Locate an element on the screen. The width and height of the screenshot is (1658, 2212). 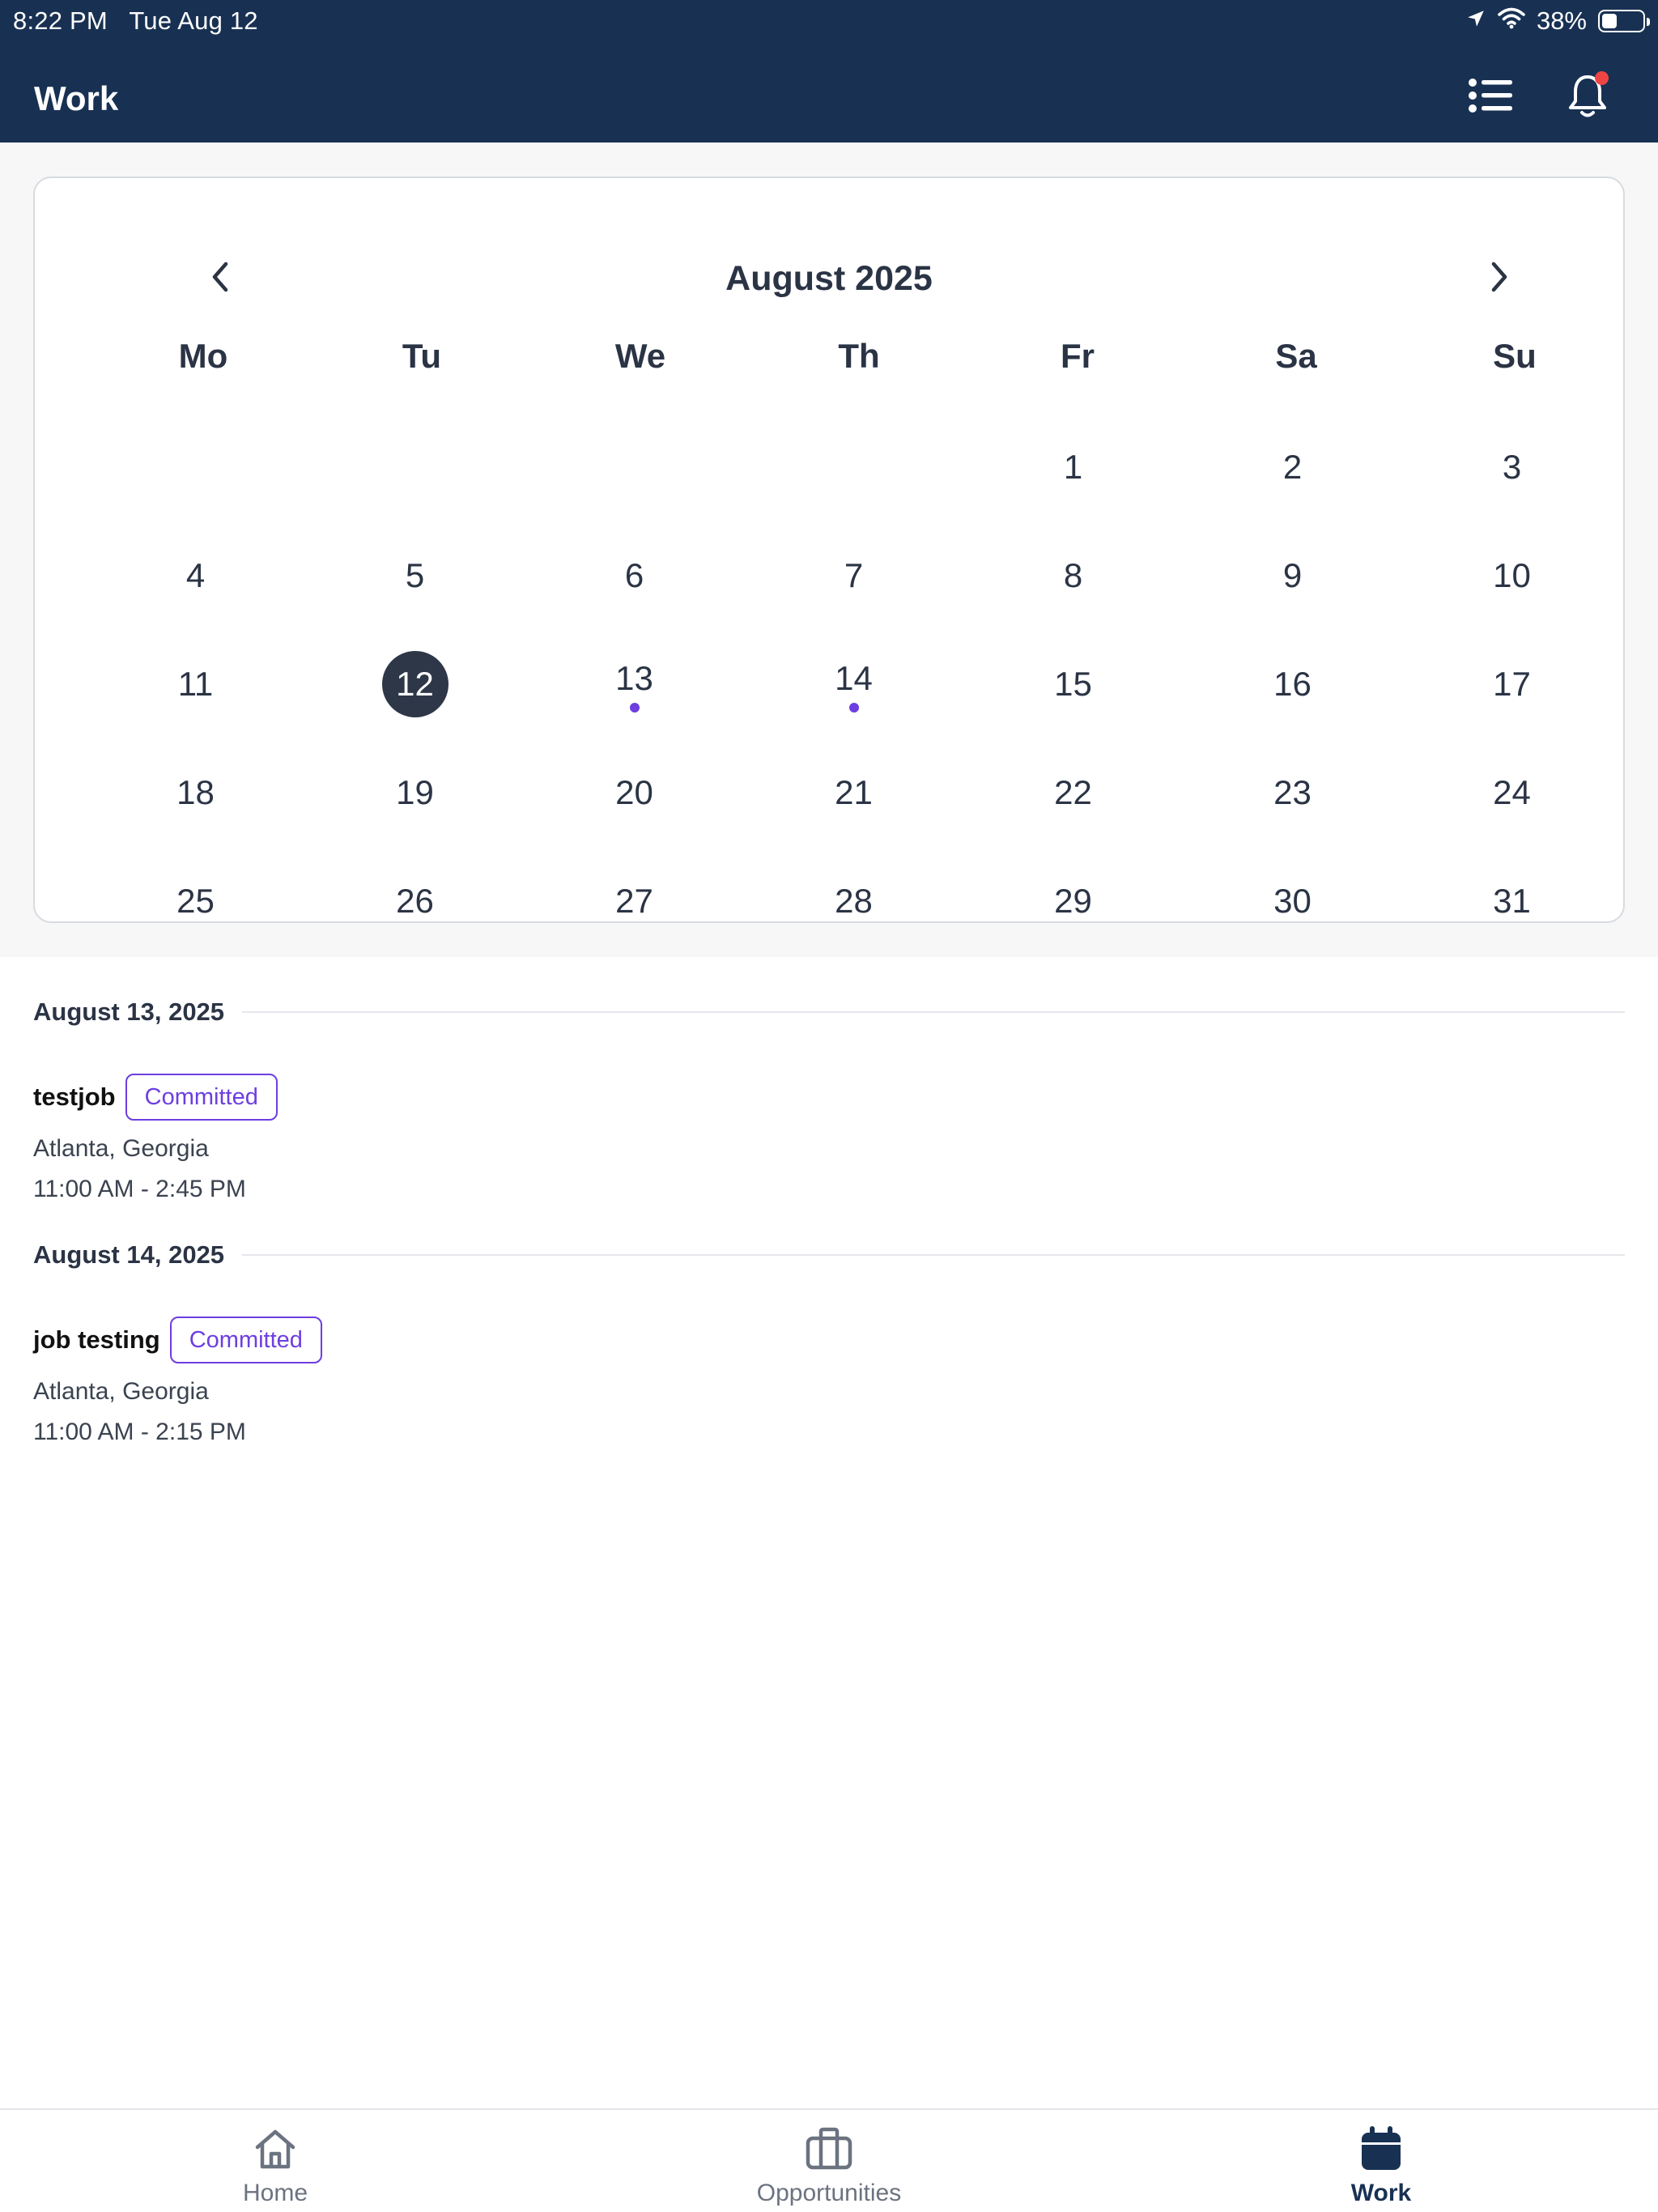
tab-home: Home is located at coordinates (275, 2161).